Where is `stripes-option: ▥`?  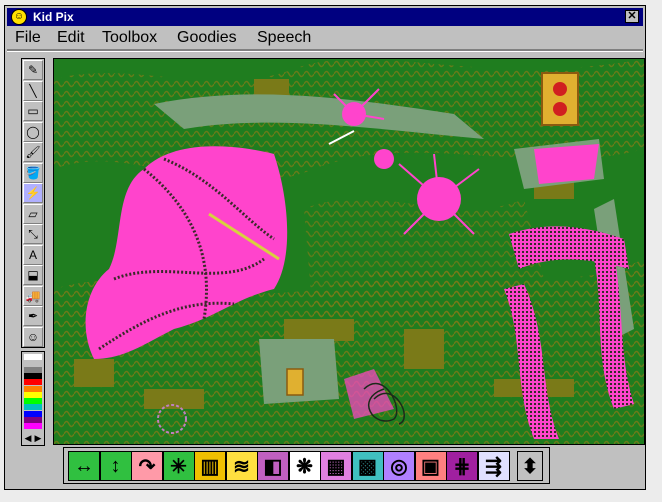 stripes-option: ▥ is located at coordinates (210, 466).